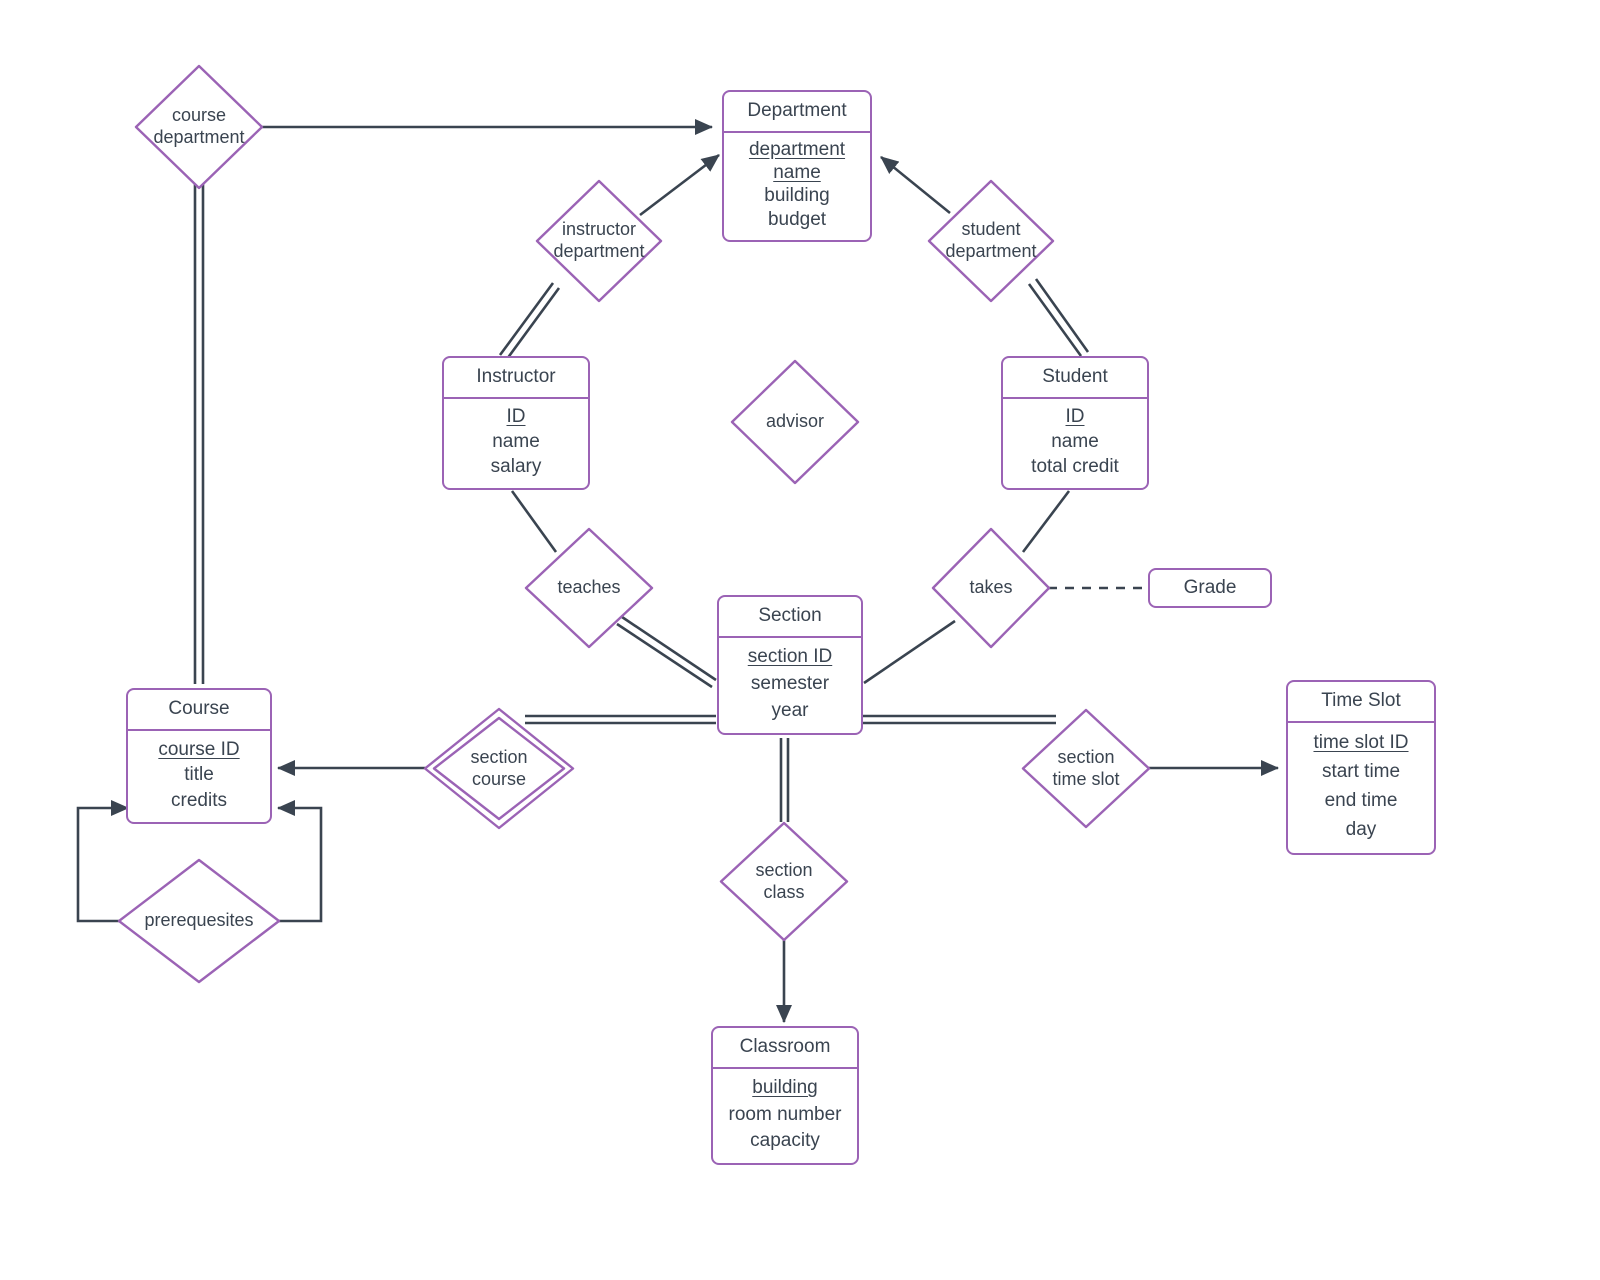  Describe the element at coordinates (1210, 588) in the screenshot. I see `attribute-box-grade: Grade` at that location.